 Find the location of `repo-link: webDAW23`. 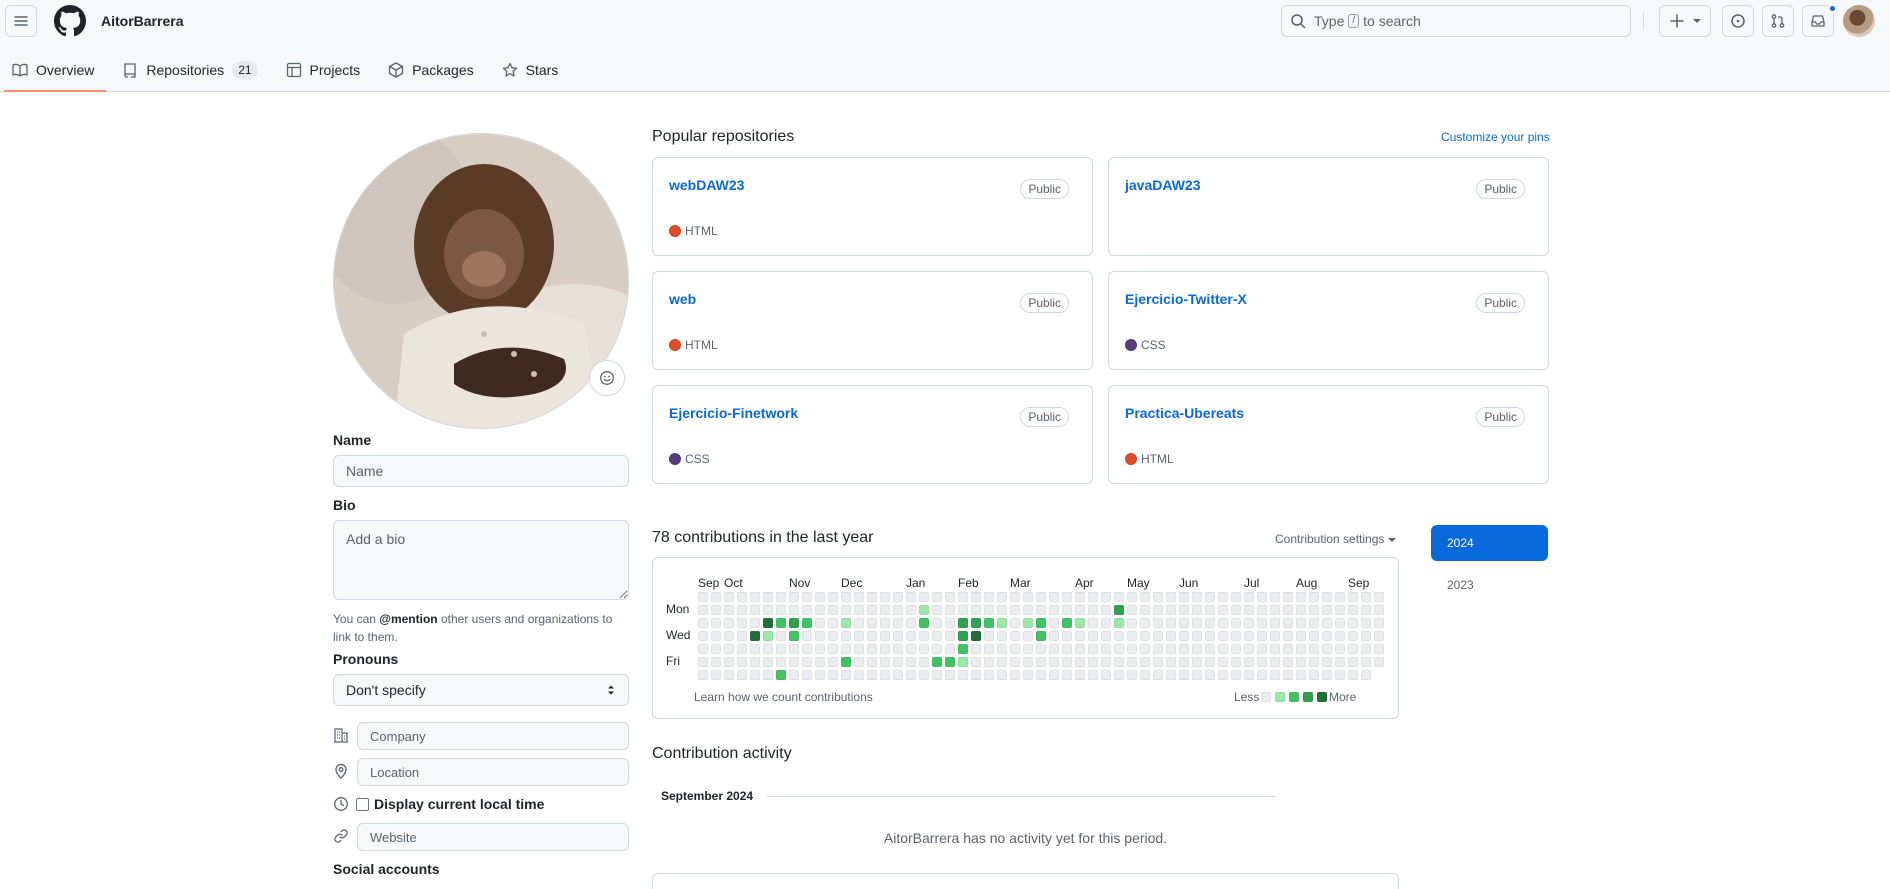

repo-link: webDAW23 is located at coordinates (706, 185).